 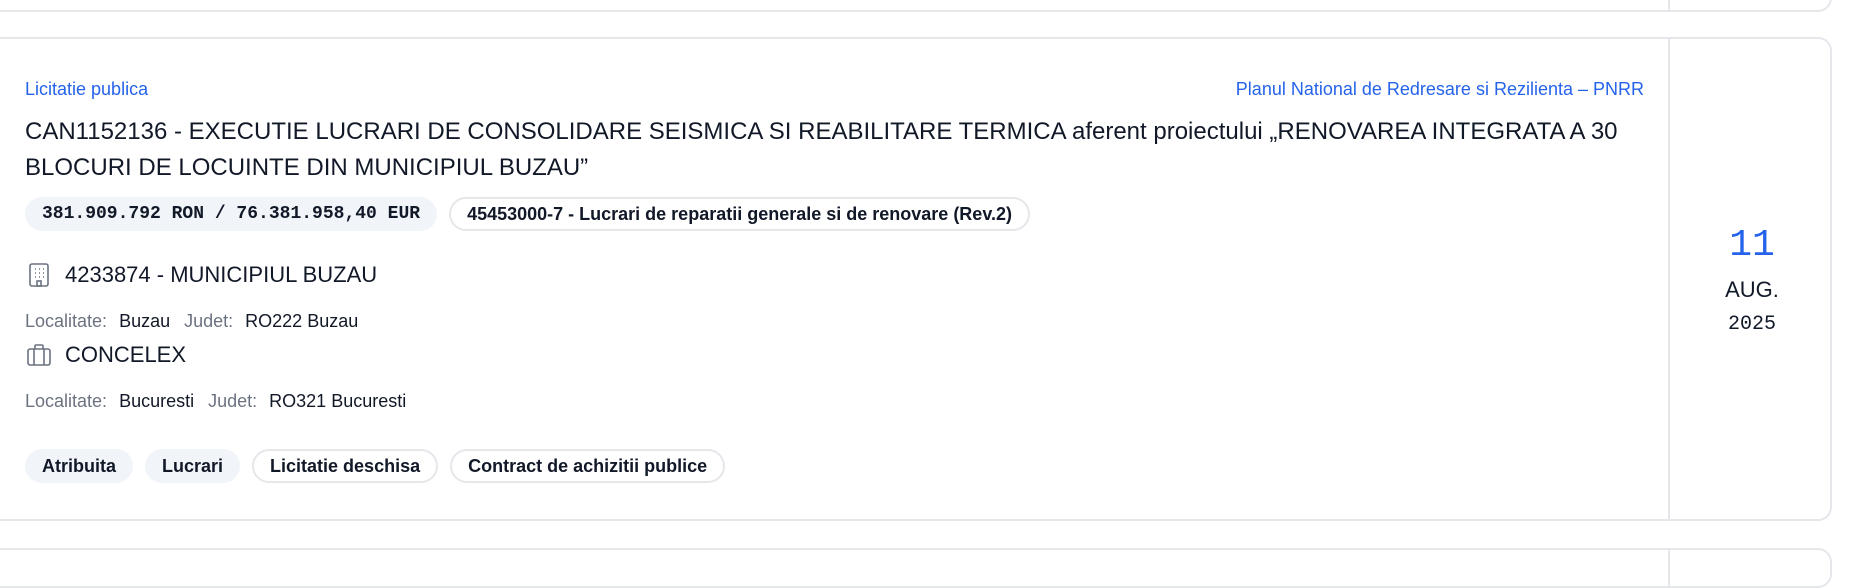 What do you see at coordinates (157, 401) in the screenshot?
I see `locality-value: Bucuresti` at bounding box center [157, 401].